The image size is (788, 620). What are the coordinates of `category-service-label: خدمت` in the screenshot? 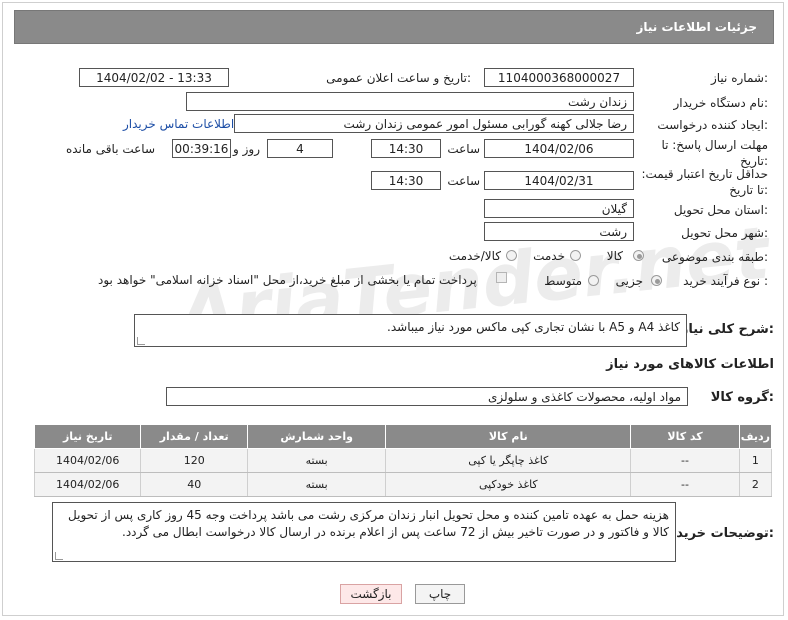 It's located at (549, 256).